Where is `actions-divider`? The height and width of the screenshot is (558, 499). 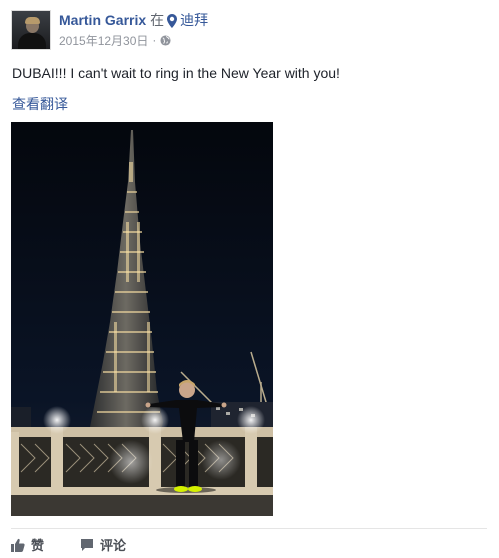 actions-divider is located at coordinates (249, 528).